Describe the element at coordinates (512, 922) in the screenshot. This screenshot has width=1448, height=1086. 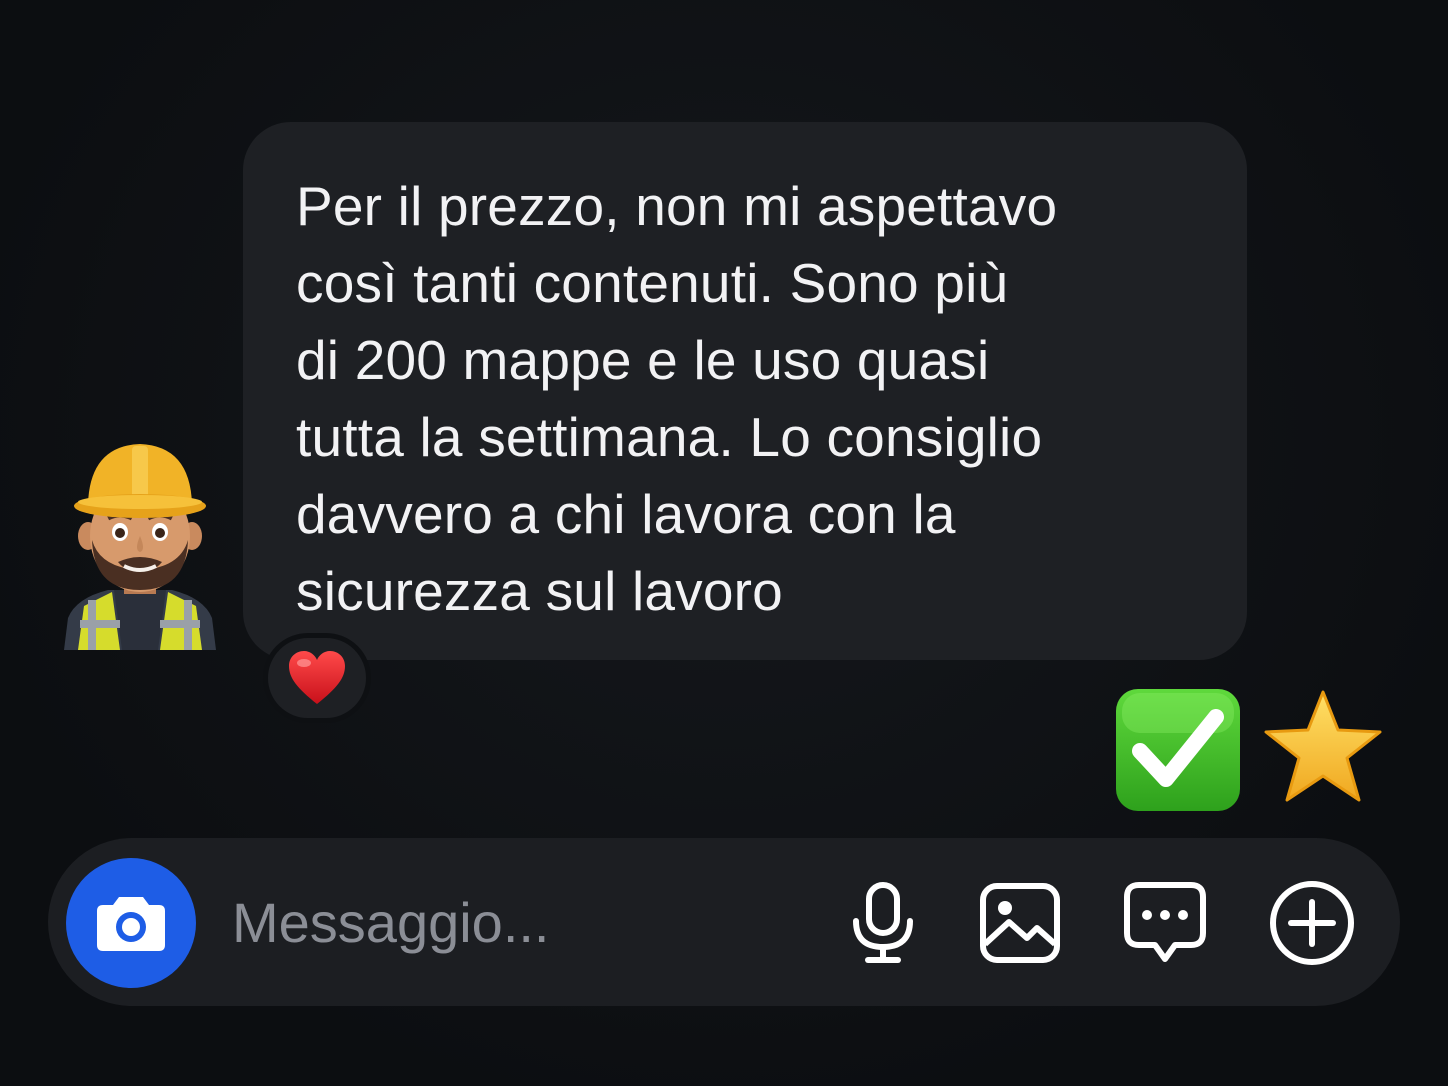
I see `message-input` at that location.